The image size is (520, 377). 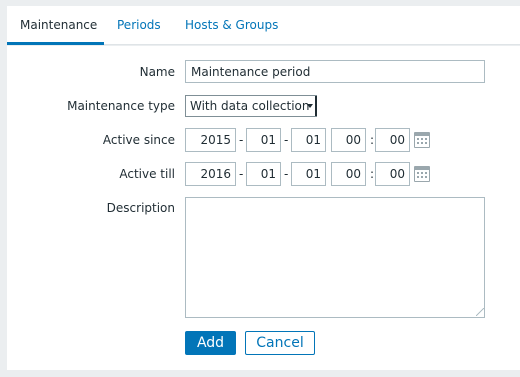 What do you see at coordinates (280, 343) in the screenshot?
I see `cancel-button: Cancel` at bounding box center [280, 343].